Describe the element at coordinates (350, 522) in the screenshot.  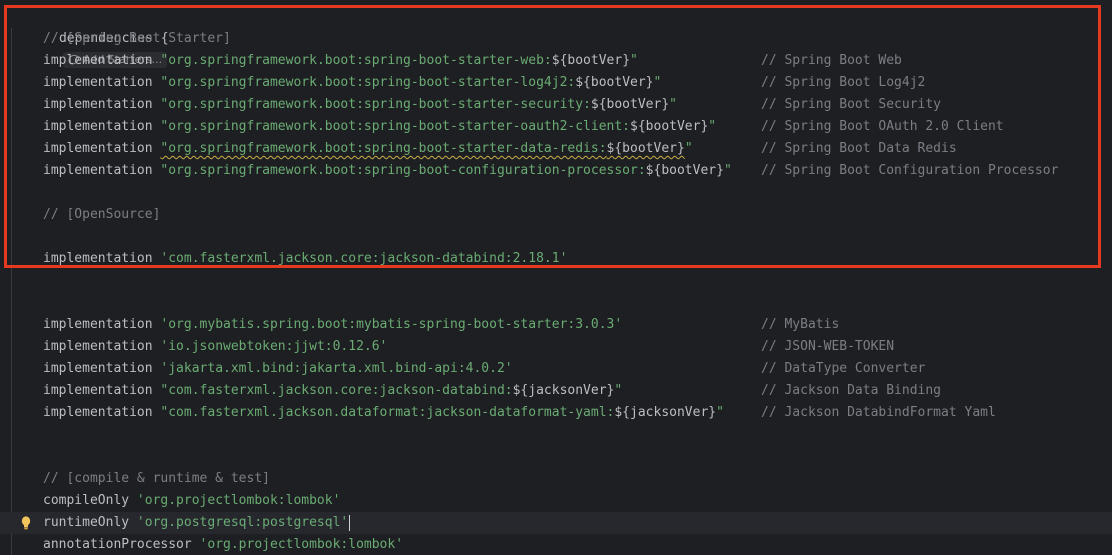
I see `text-caret` at that location.